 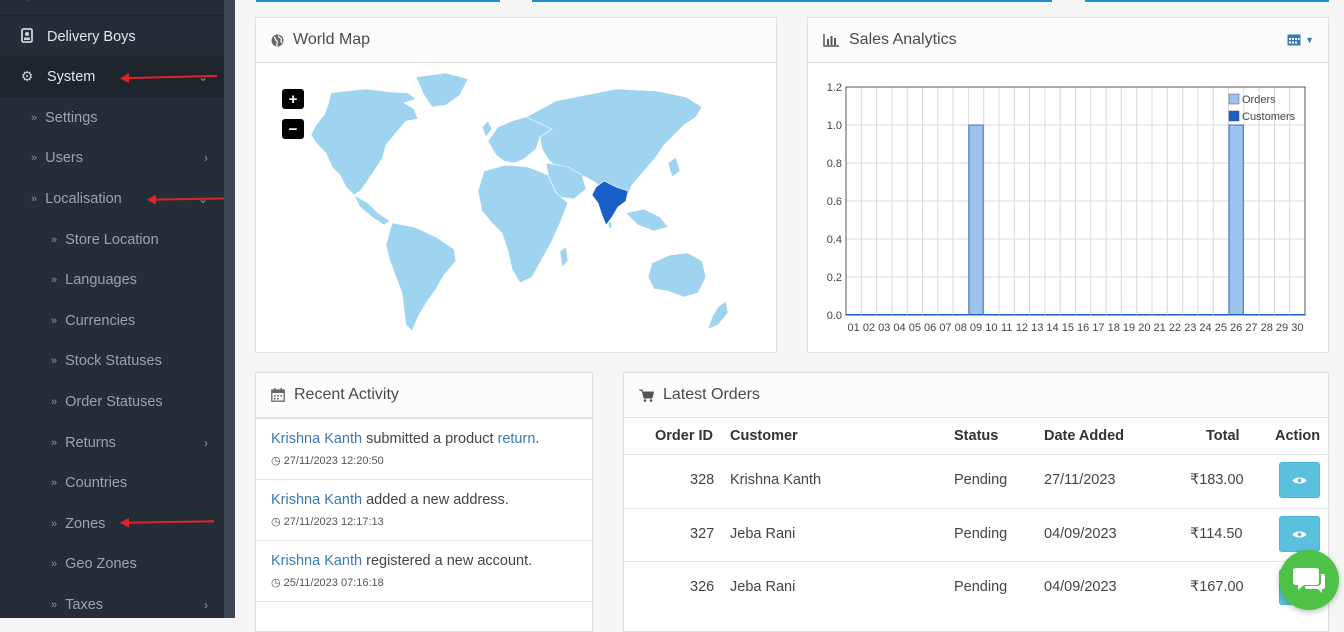 What do you see at coordinates (1282, 328) in the screenshot?
I see `x-tick-label: 29` at bounding box center [1282, 328].